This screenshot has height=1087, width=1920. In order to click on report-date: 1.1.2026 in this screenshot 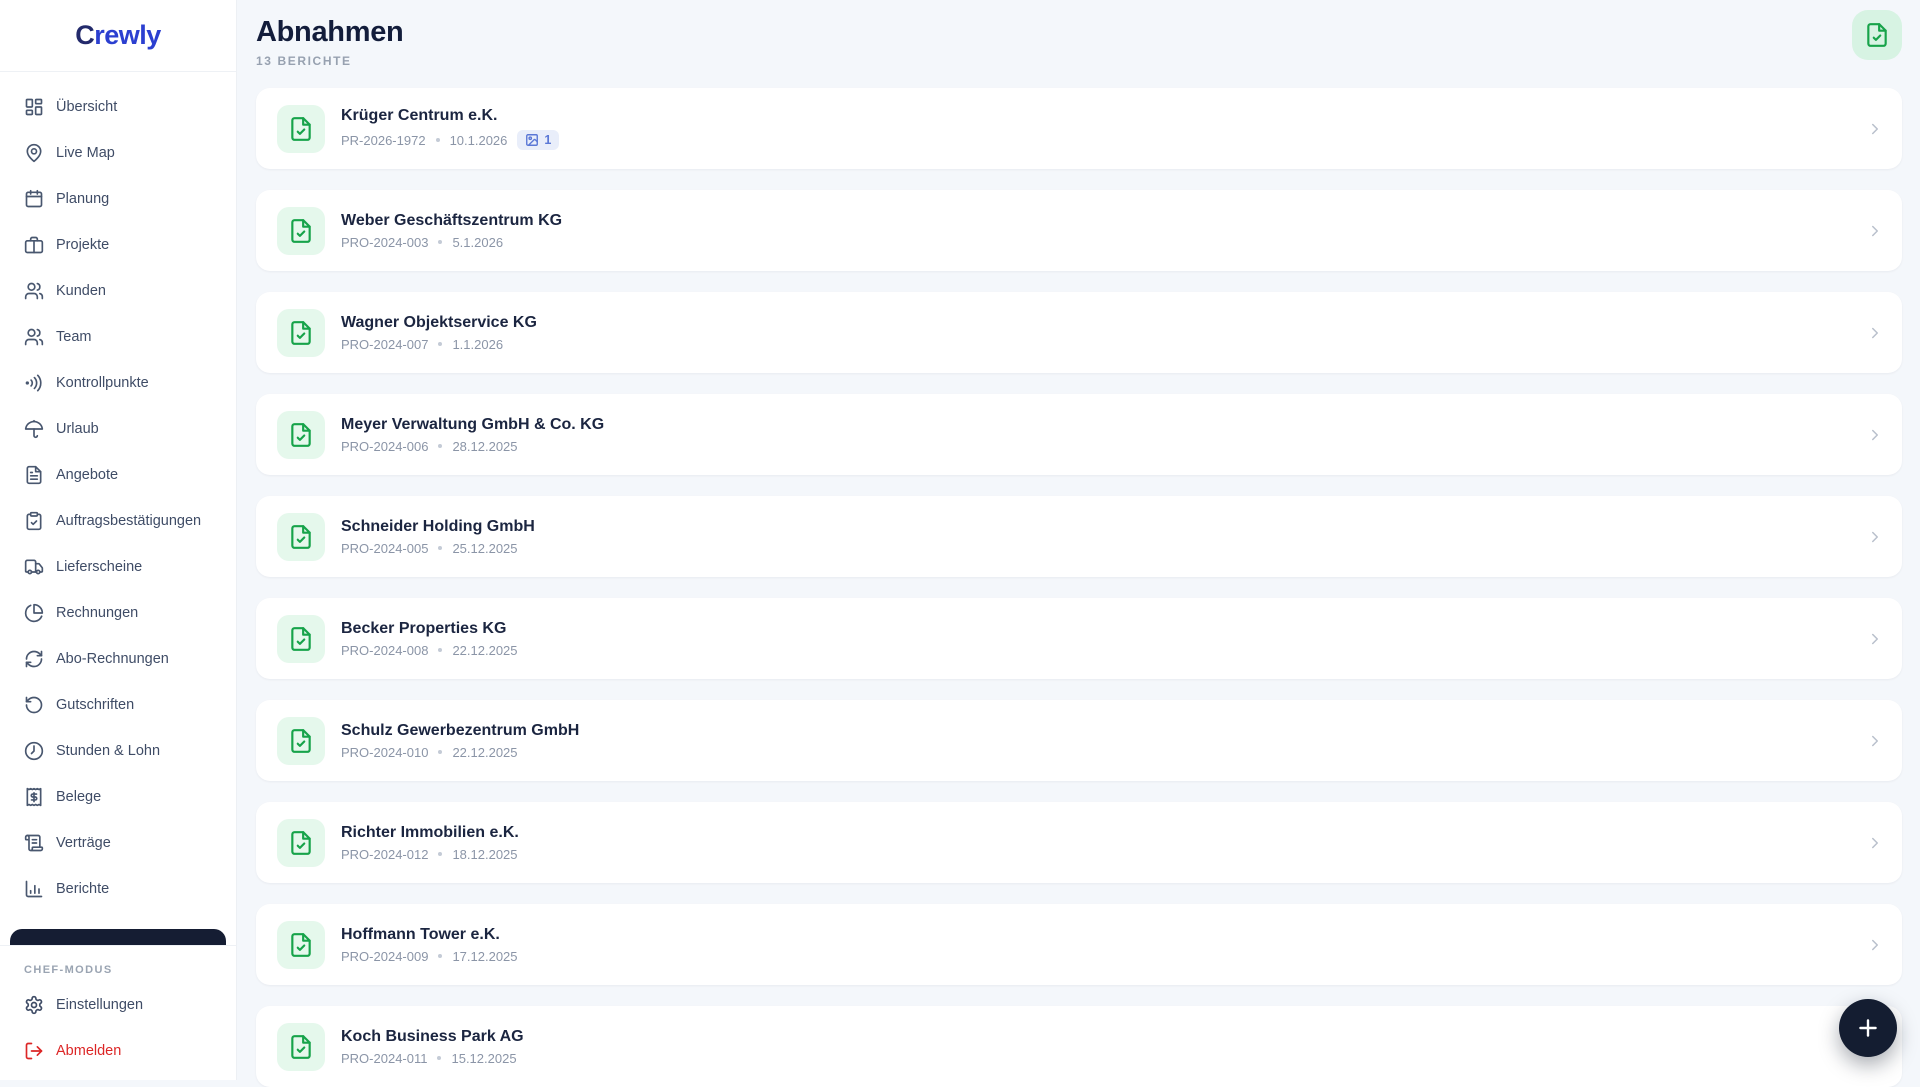, I will do `click(478, 344)`.